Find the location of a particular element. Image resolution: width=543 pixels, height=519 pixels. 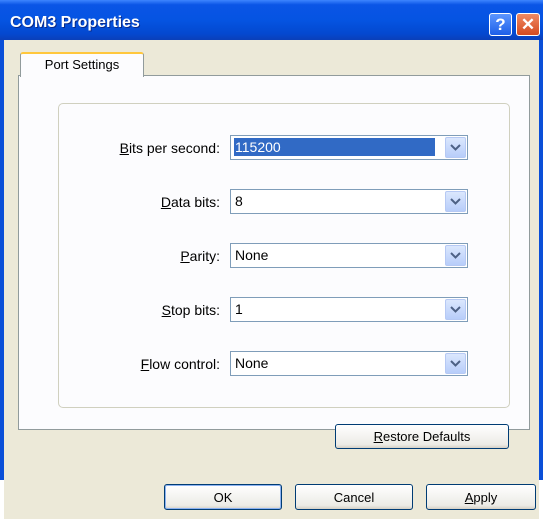

stop-bits-select: 1 is located at coordinates (349, 309).